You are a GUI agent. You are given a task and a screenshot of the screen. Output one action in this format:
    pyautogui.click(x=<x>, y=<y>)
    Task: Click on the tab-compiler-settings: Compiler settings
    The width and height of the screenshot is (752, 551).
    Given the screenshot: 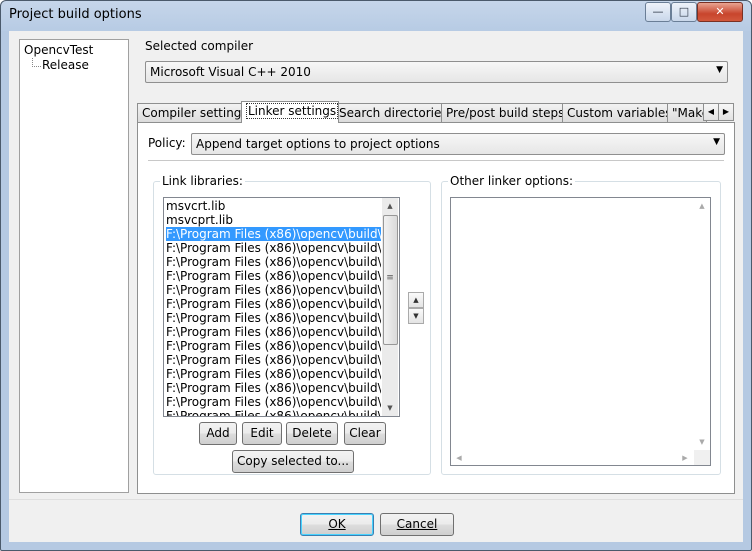 What is the action you would take?
    pyautogui.click(x=190, y=112)
    